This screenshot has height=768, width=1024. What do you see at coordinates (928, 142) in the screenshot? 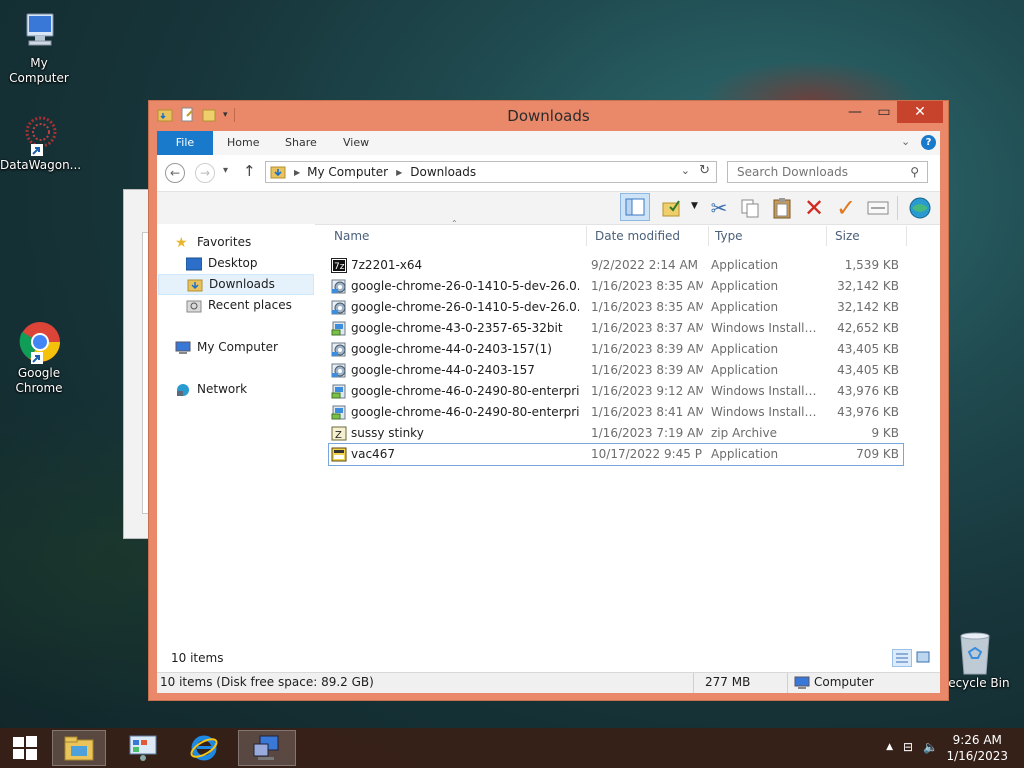
I see `help-icon: ?` at bounding box center [928, 142].